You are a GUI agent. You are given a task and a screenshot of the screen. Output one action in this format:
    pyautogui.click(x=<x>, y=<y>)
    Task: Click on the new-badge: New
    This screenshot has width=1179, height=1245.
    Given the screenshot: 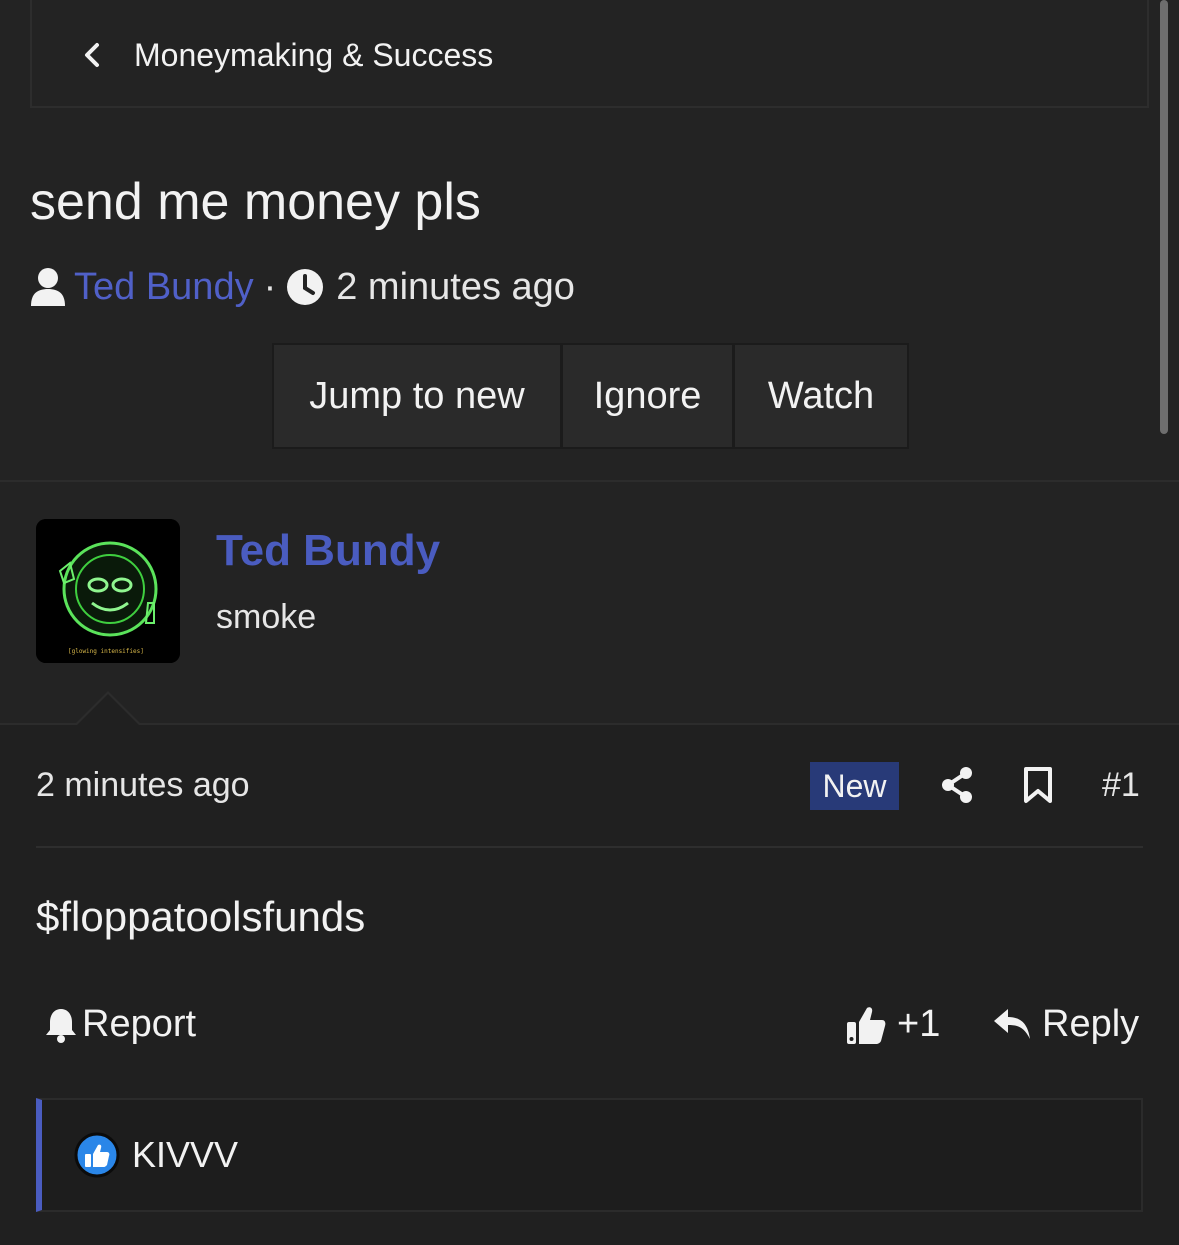 What is the action you would take?
    pyautogui.click(x=854, y=786)
    